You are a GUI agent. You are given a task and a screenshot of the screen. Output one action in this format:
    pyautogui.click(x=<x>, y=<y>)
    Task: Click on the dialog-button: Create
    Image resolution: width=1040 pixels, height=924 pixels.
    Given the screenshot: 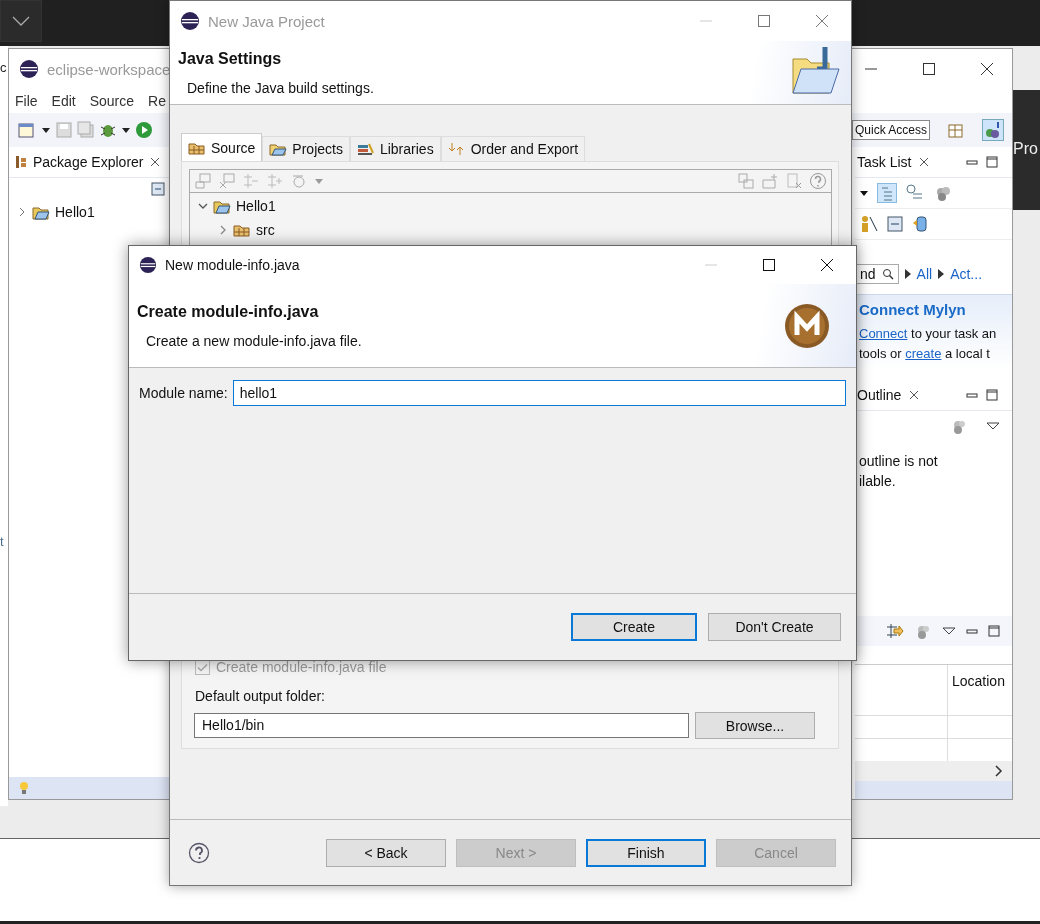 What is the action you would take?
    pyautogui.click(x=634, y=627)
    